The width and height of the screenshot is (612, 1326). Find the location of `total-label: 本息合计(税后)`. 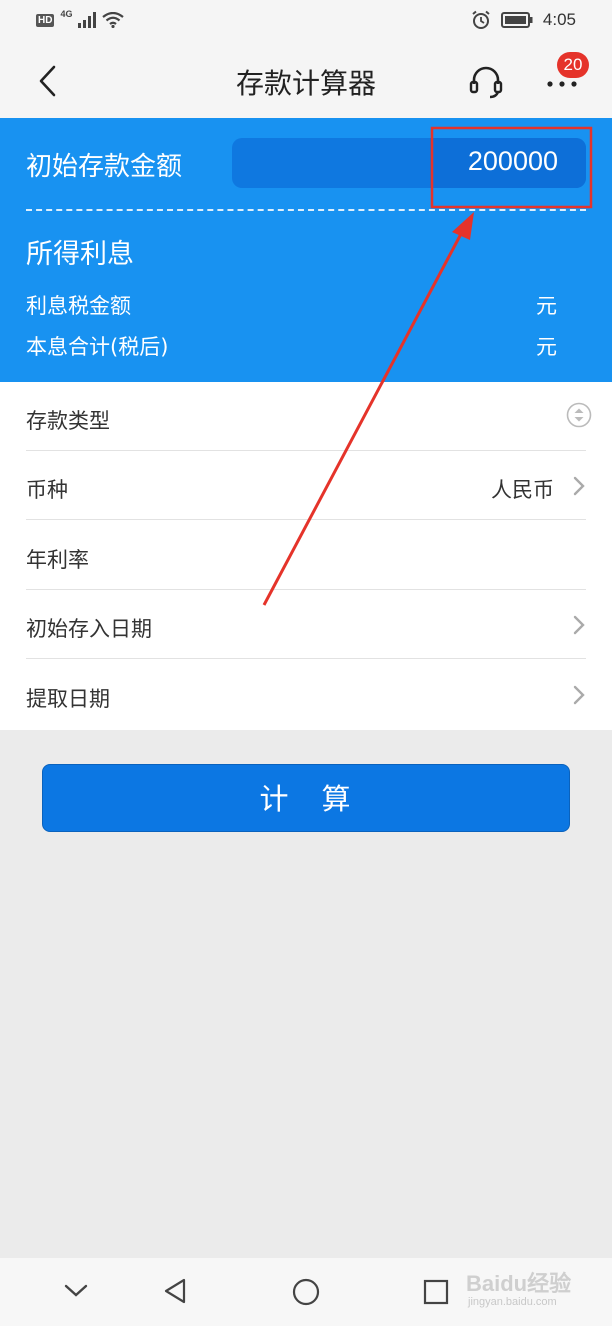

total-label: 本息合计(税后) is located at coordinates (97, 347).